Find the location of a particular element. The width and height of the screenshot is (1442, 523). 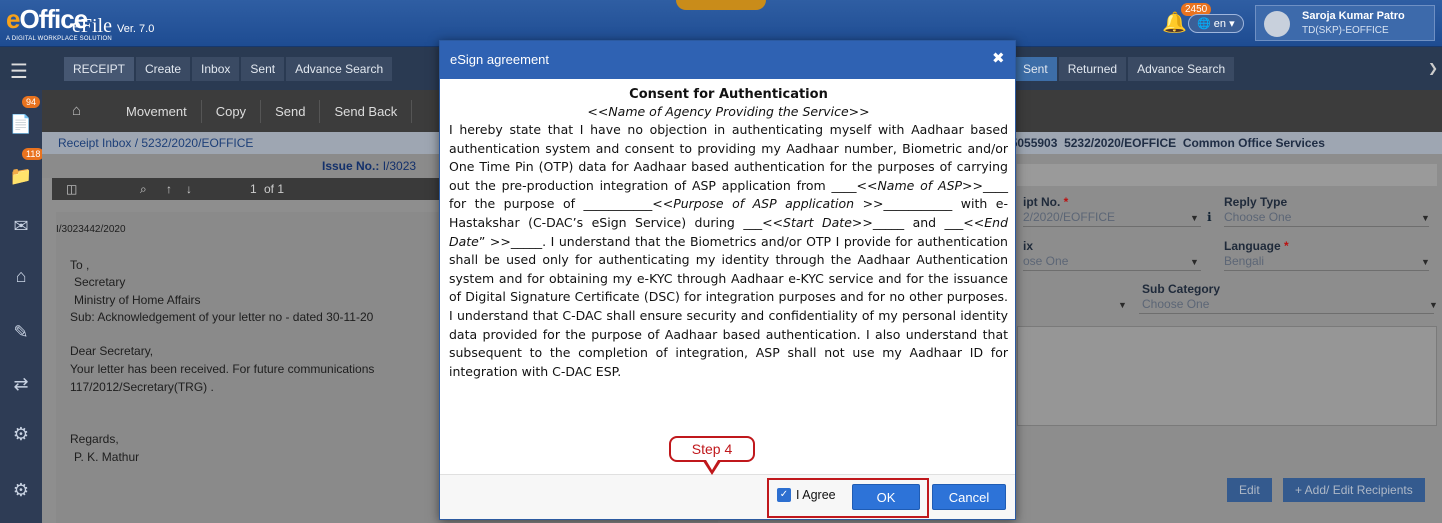

nav-tabs-right: Sent Returned Advance Search is located at coordinates (1125, 69).